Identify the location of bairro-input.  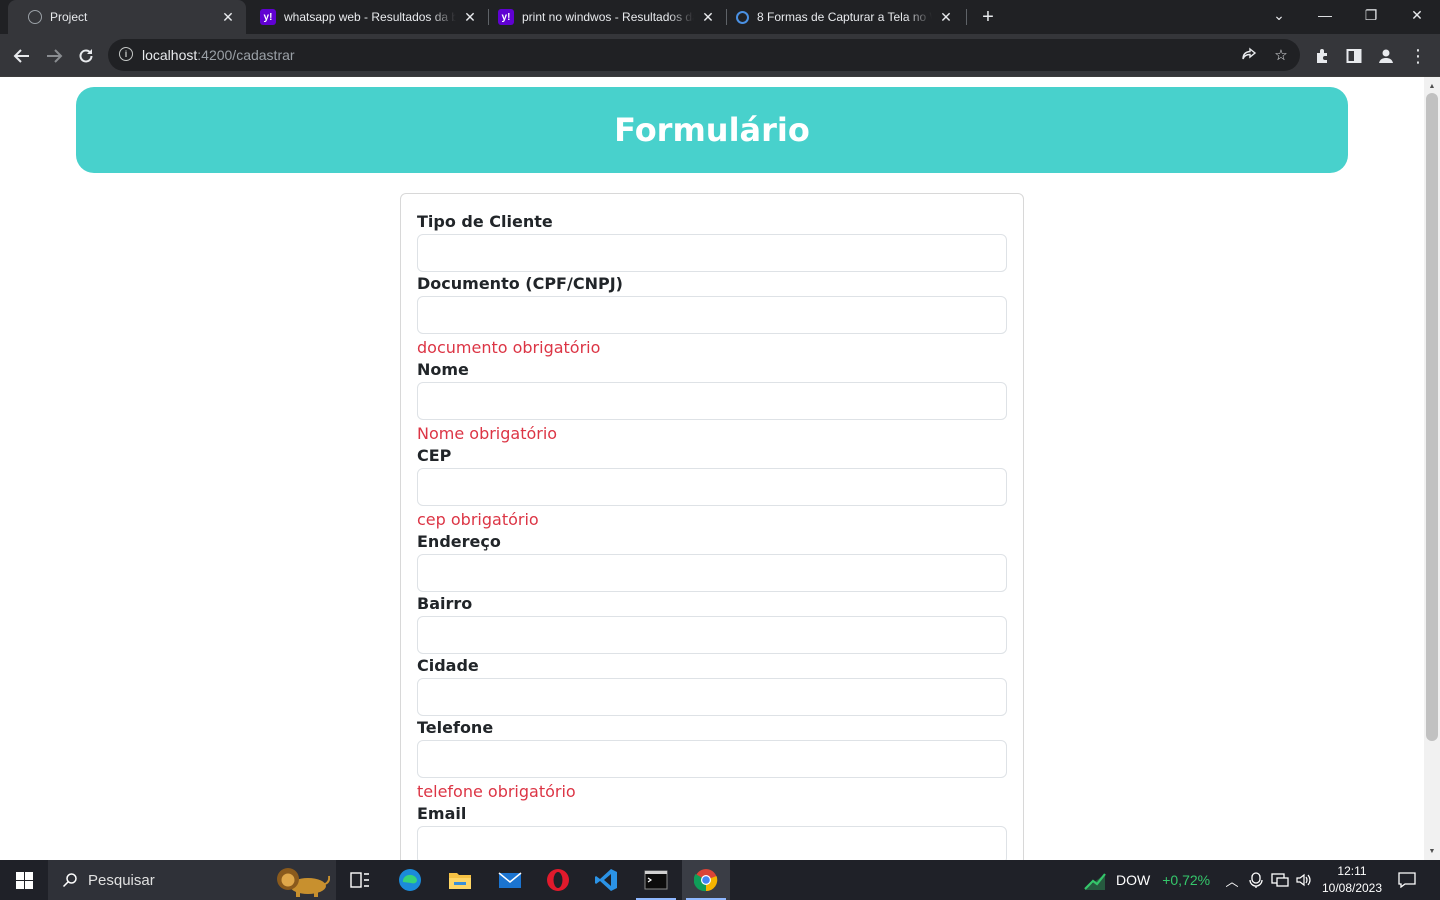
(712, 635).